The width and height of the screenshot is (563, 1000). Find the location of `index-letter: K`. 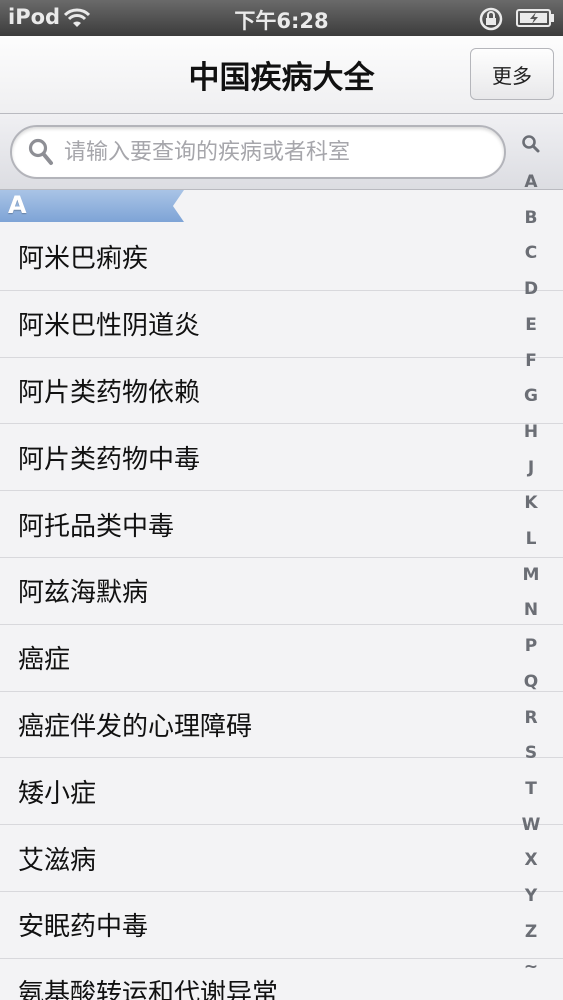

index-letter: K is located at coordinates (531, 503).